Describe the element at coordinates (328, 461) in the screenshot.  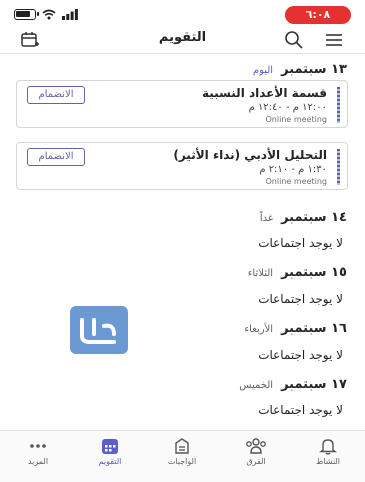
I see `nav-label: النشاط` at that location.